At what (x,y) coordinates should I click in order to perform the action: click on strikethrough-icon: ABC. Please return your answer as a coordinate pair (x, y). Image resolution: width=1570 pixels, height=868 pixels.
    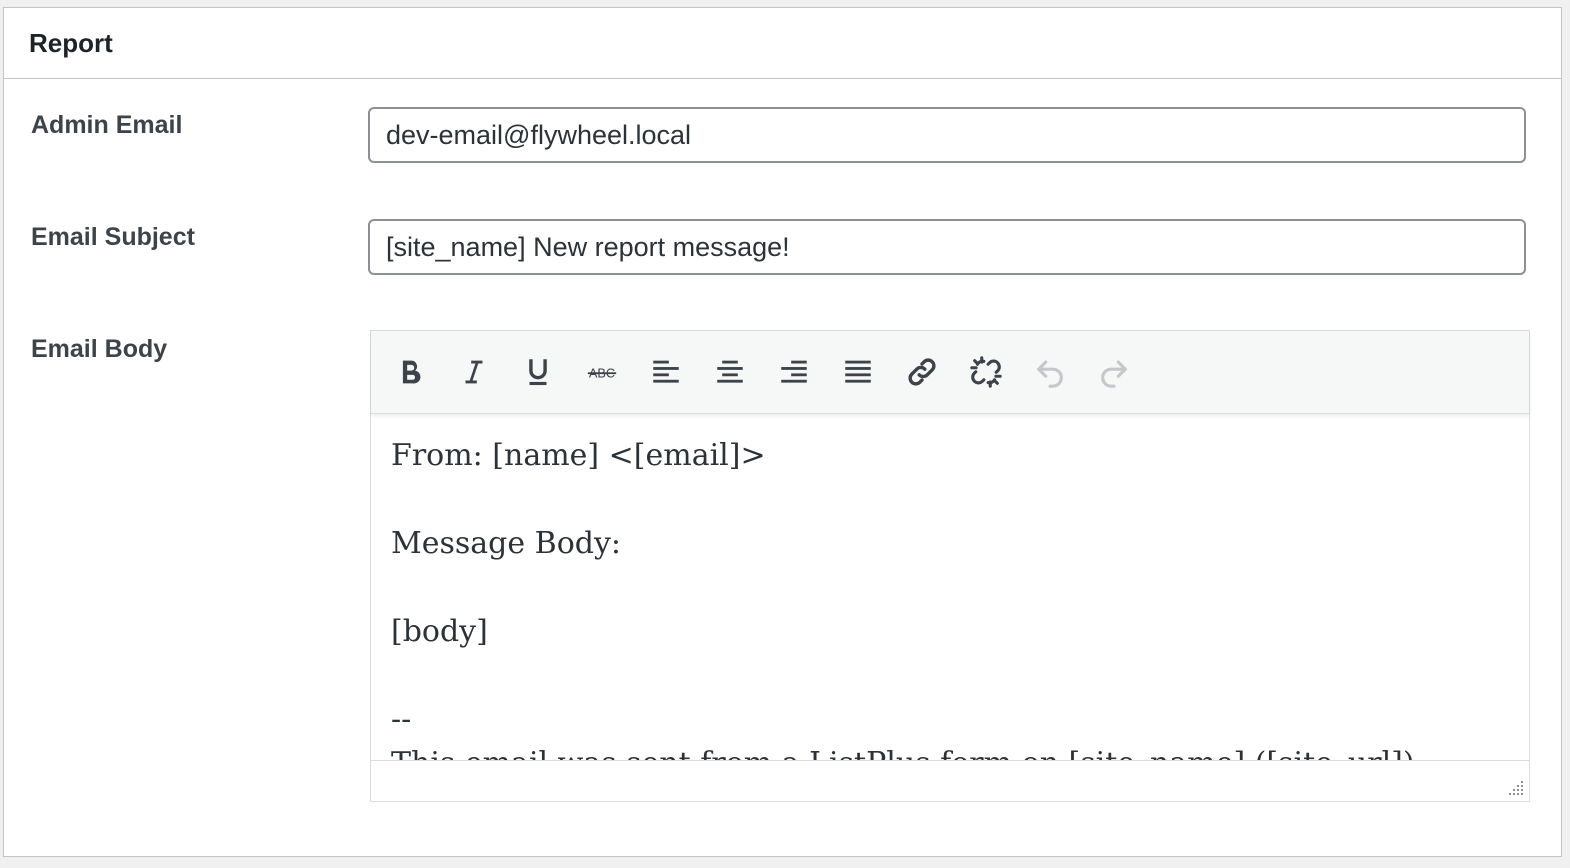
    Looking at the image, I should click on (602, 373).